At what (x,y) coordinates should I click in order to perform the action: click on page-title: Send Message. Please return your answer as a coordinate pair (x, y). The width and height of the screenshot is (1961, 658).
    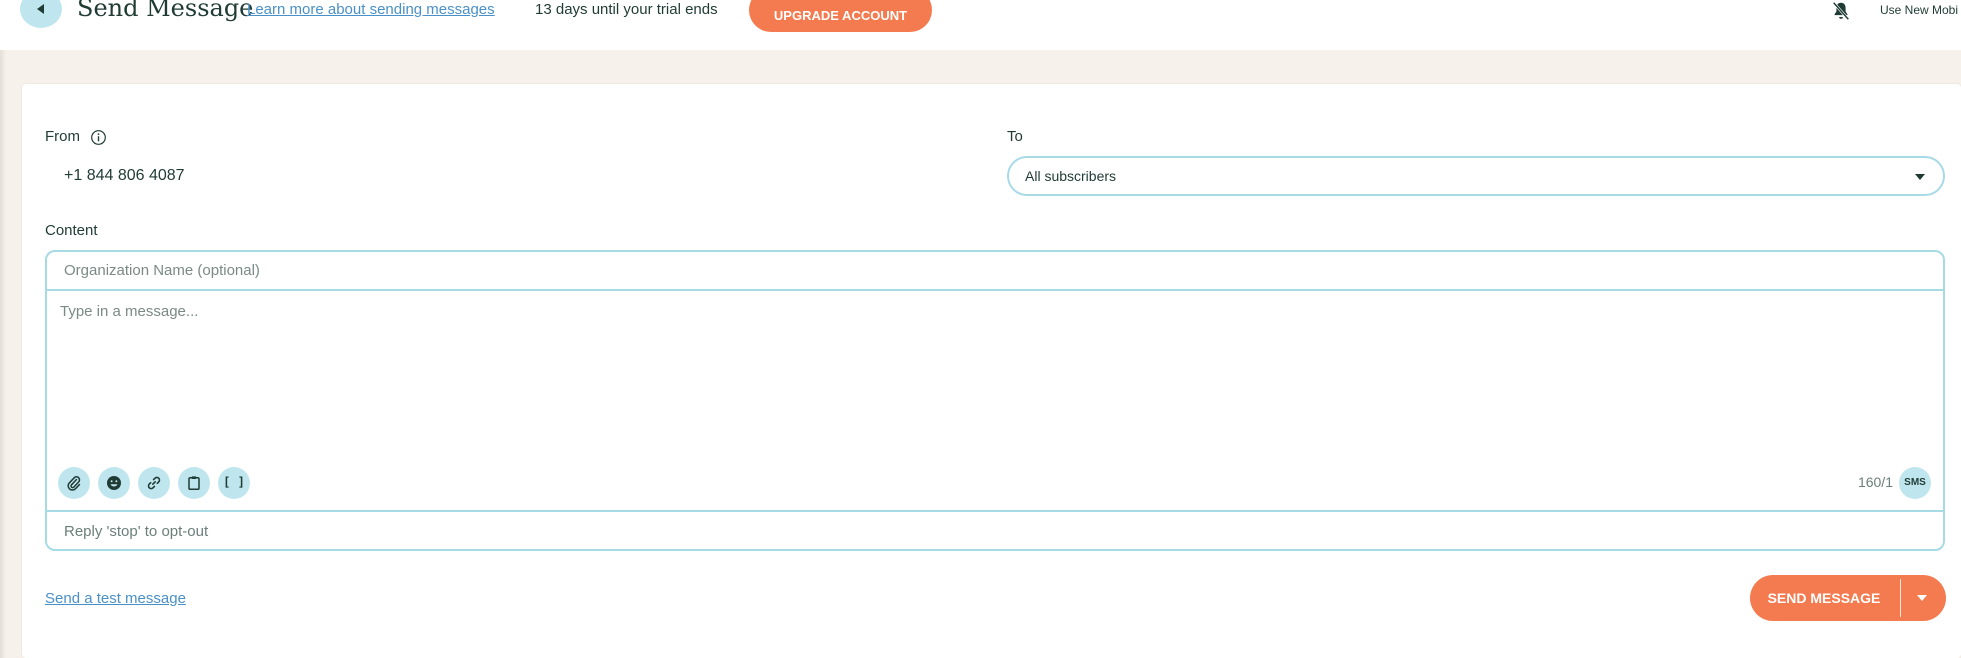
    Looking at the image, I should click on (165, 11).